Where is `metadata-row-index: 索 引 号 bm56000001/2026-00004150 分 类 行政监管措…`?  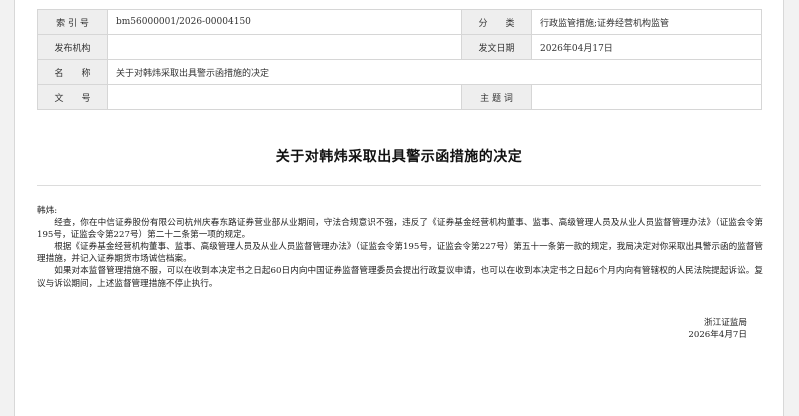 metadata-row-index: 索 引 号 bm56000001/2026-00004150 分 类 行政监管措… is located at coordinates (399, 22).